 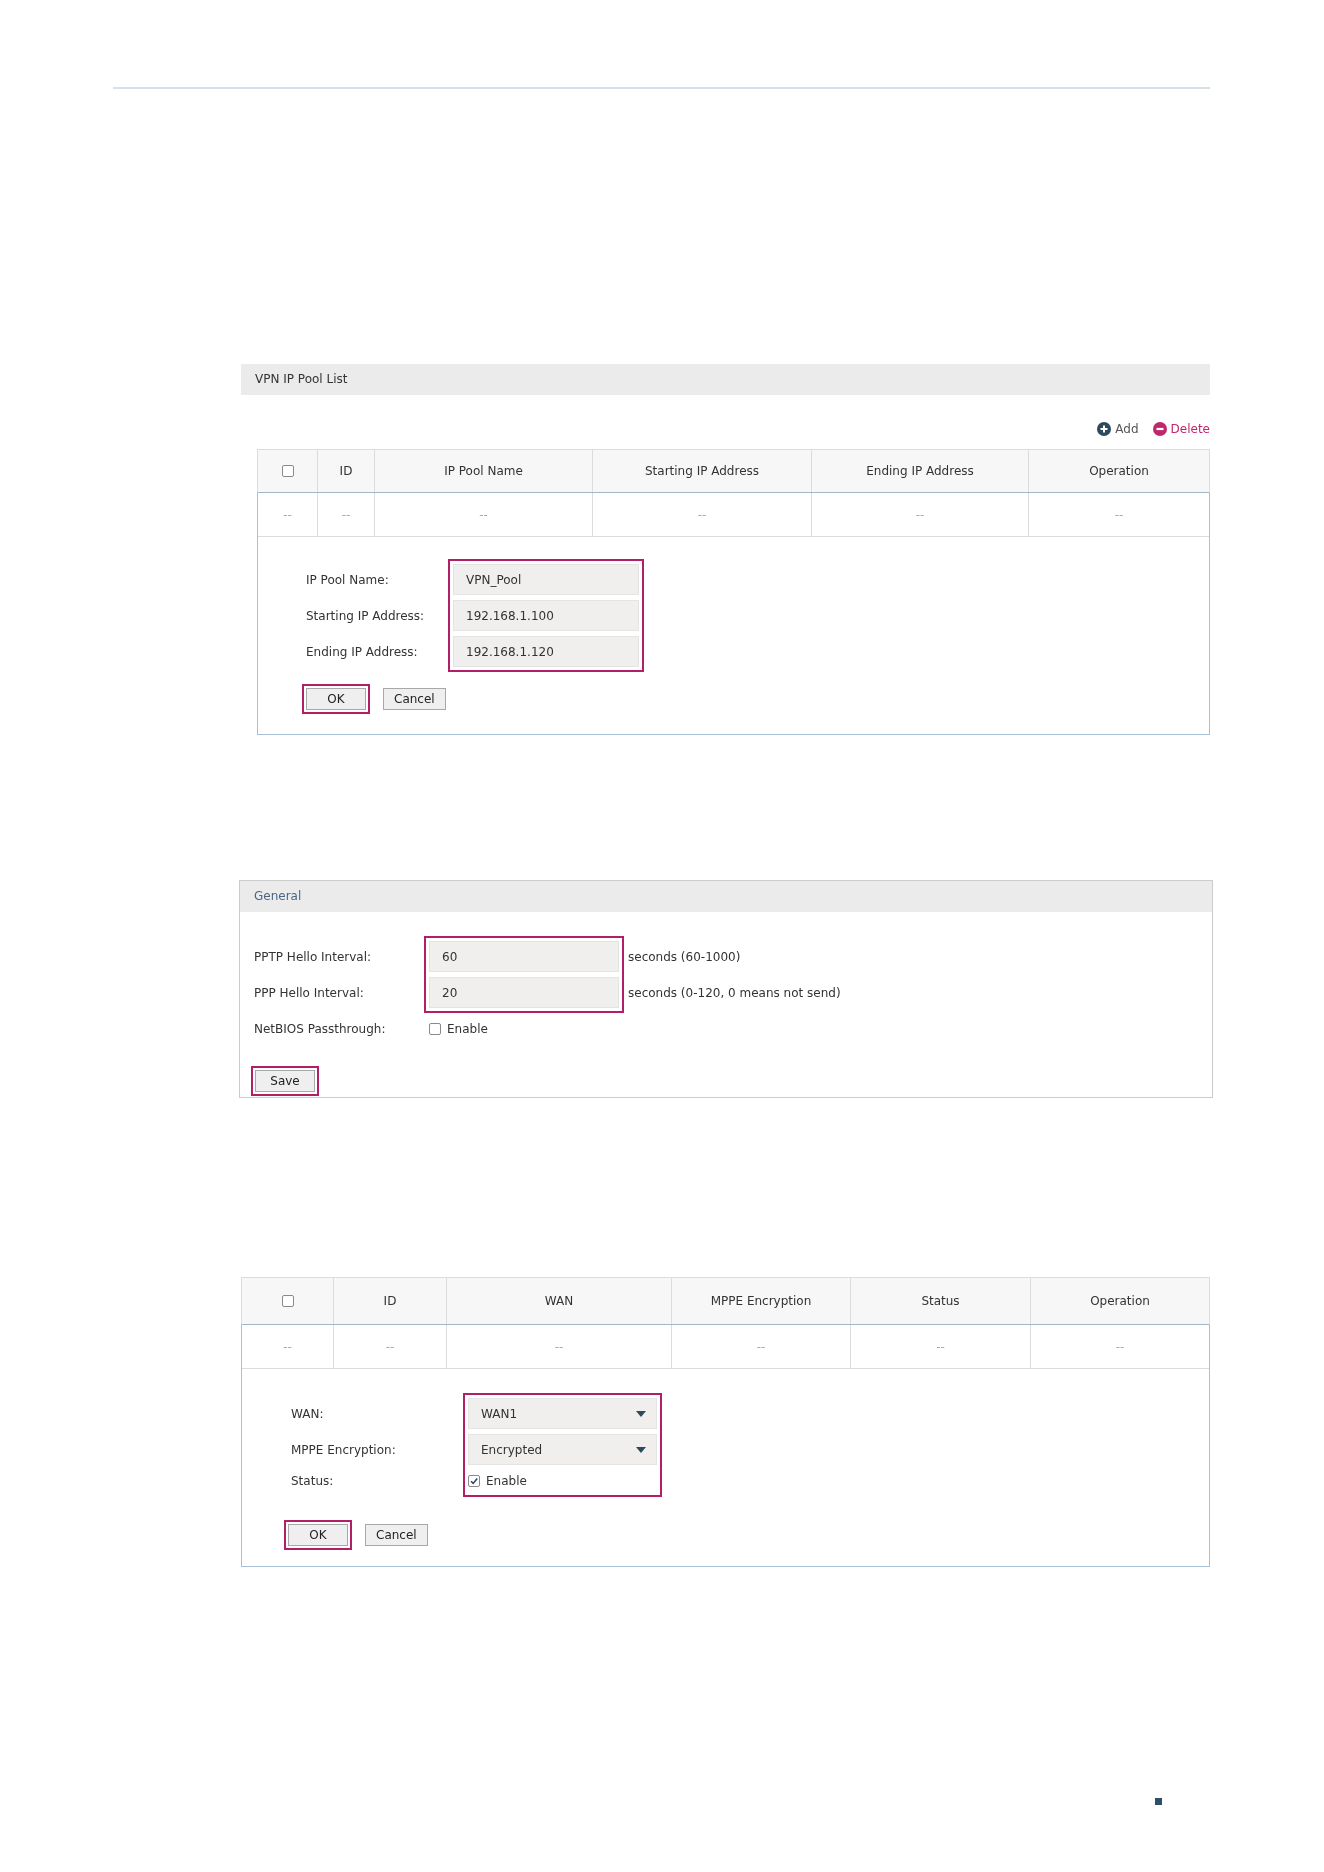 What do you see at coordinates (1104, 429) in the screenshot?
I see `plus-circle-icon` at bounding box center [1104, 429].